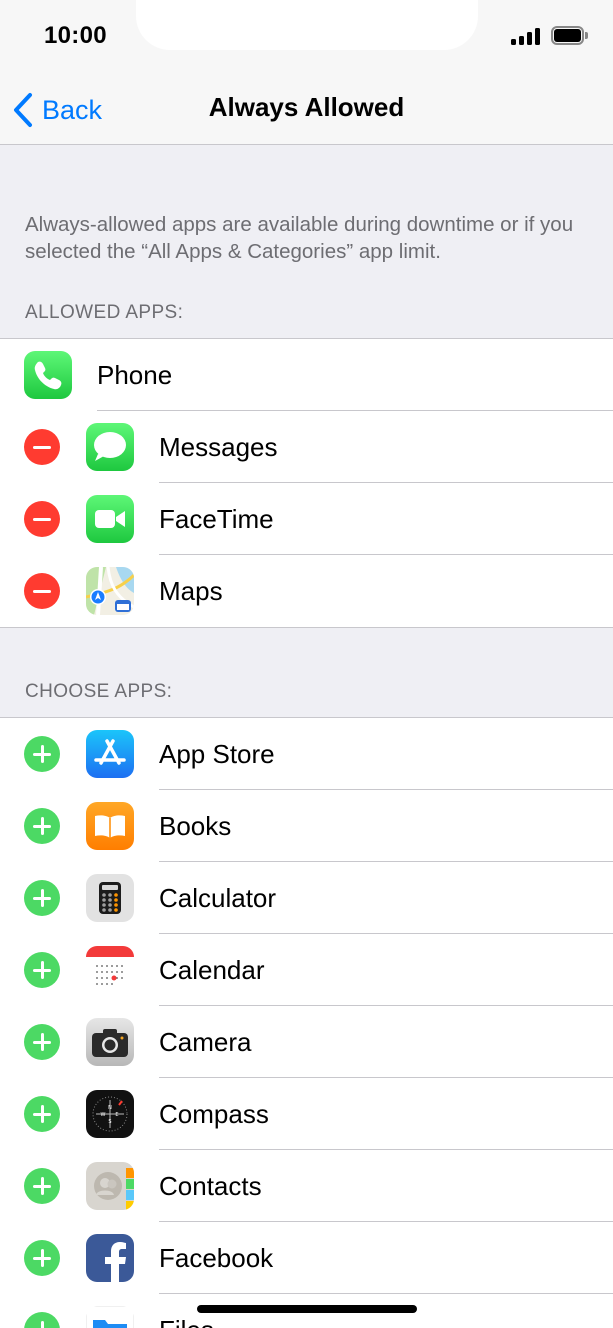  What do you see at coordinates (306, 375) in the screenshot?
I see `app-row-phone: Phone` at bounding box center [306, 375].